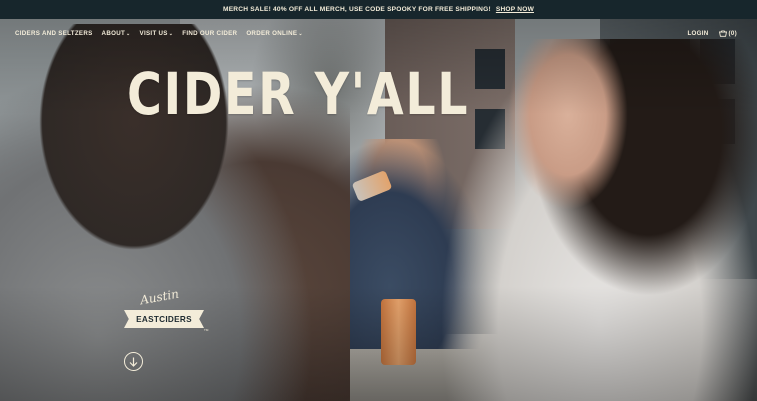 The width and height of the screenshot is (757, 401). Describe the element at coordinates (54, 33) in the screenshot. I see `nav-item-ciders-and-seltzers: CIDERS AND SELTZERS` at that location.